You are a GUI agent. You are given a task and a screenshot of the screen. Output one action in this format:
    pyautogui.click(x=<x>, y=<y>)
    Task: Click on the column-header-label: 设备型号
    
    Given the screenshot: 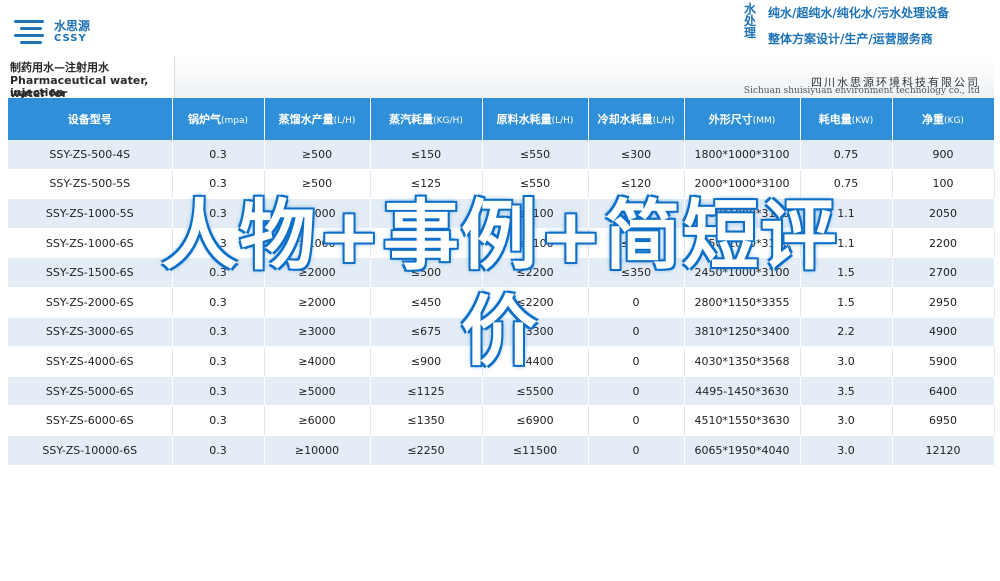 What is the action you would take?
    pyautogui.click(x=89, y=119)
    